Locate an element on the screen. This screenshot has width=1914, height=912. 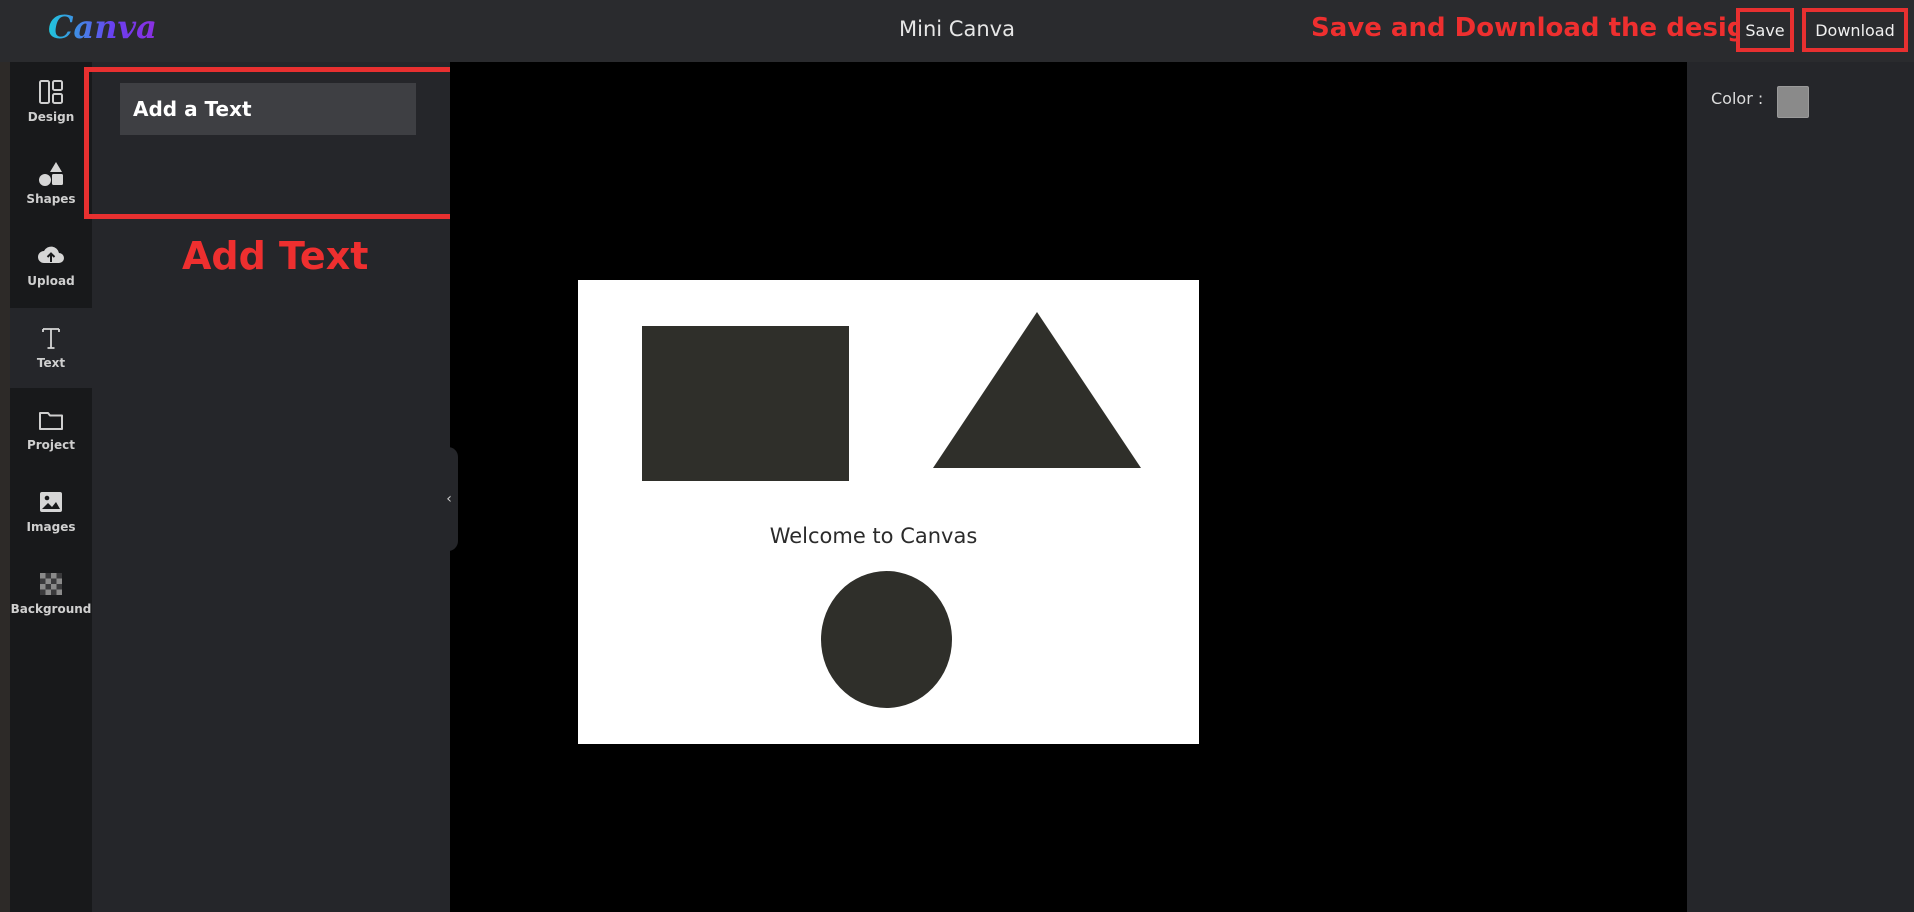
cloud-upload-icon is located at coordinates (51, 254).